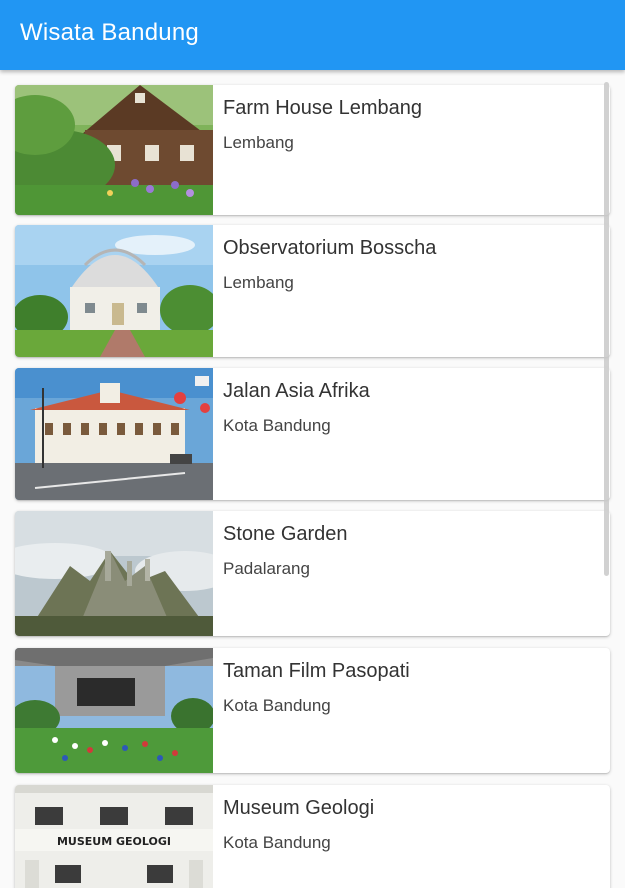 Image resolution: width=625 pixels, height=888 pixels. What do you see at coordinates (114, 434) in the screenshot?
I see `place-image-asia-afrika` at bounding box center [114, 434].